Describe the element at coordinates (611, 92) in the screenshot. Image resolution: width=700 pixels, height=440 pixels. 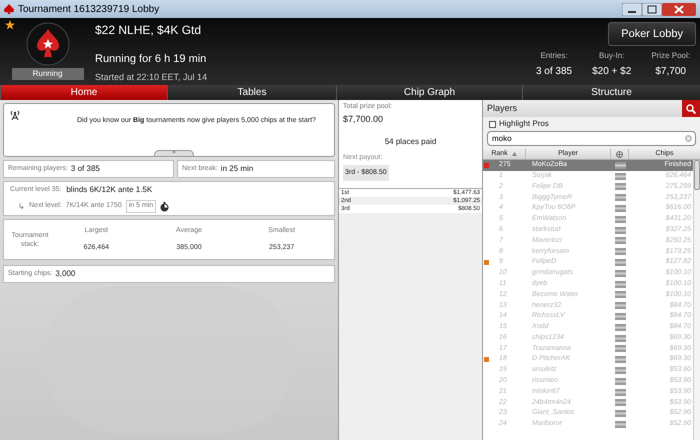
I see `tab: Structure` at that location.